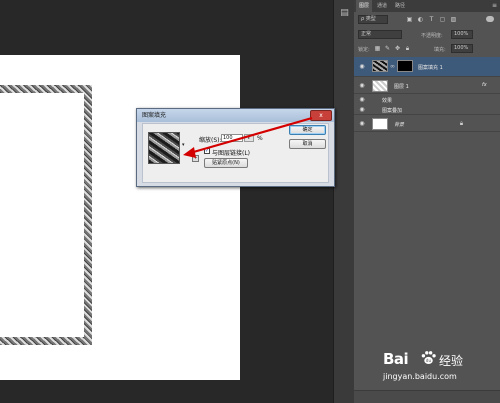 This screenshot has width=500, height=403. I want to click on layer-pattern-fill: ◉ ∞ 图案填充 1, so click(427, 67).